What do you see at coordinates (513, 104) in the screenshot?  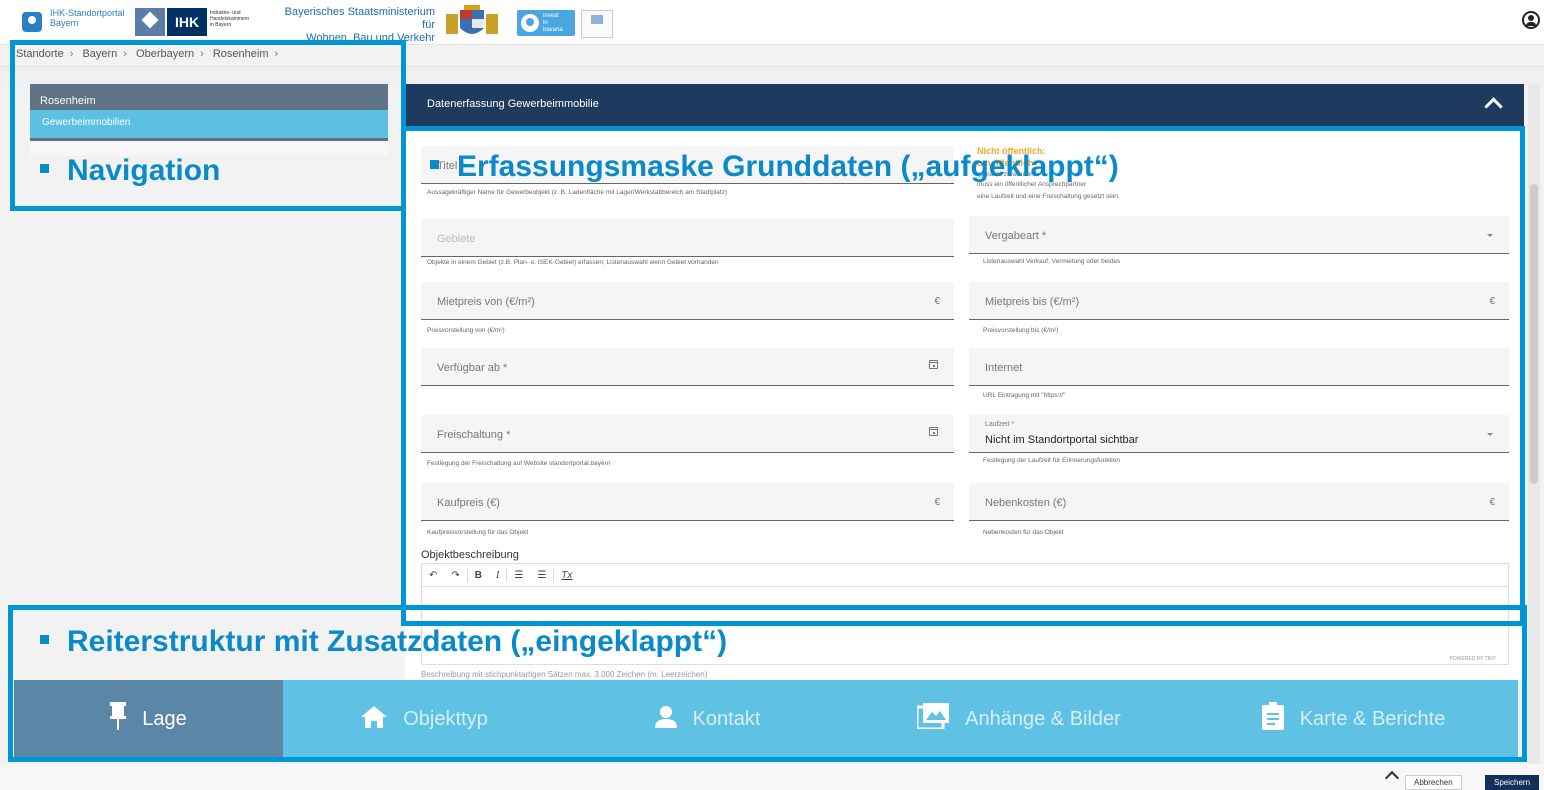 I see `form-section-title: Datenerfassung Gewerbeimmobilie` at bounding box center [513, 104].